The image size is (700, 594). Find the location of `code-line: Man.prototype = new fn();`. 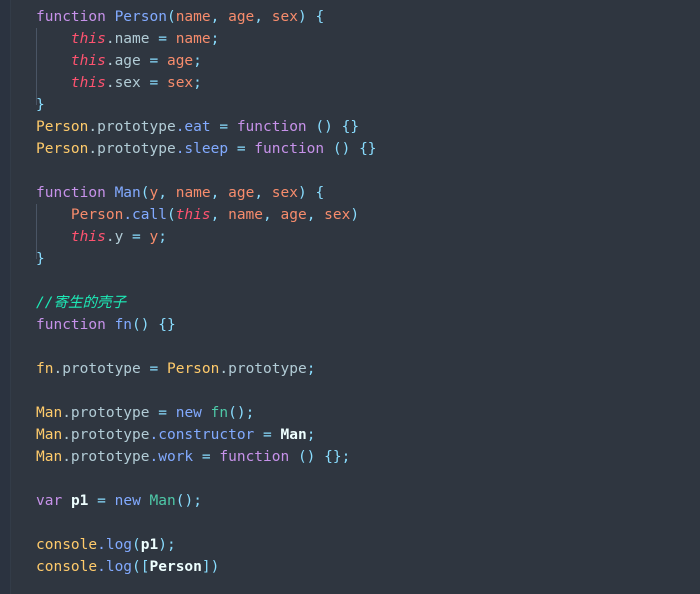

code-line: Man.prototype = new fn(); is located at coordinates (355, 413).